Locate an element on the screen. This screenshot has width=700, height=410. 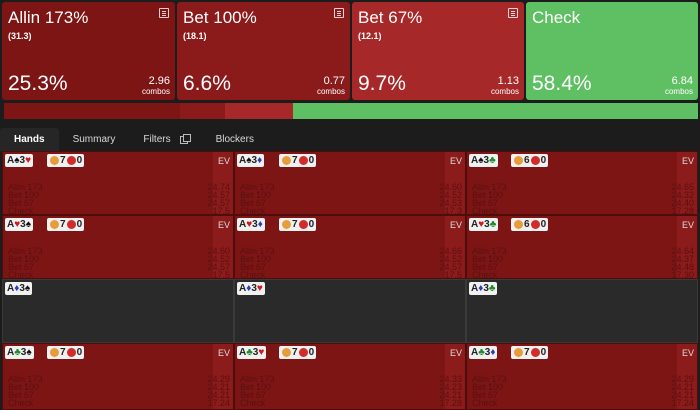
combos-value: 0.77 is located at coordinates (334, 81).